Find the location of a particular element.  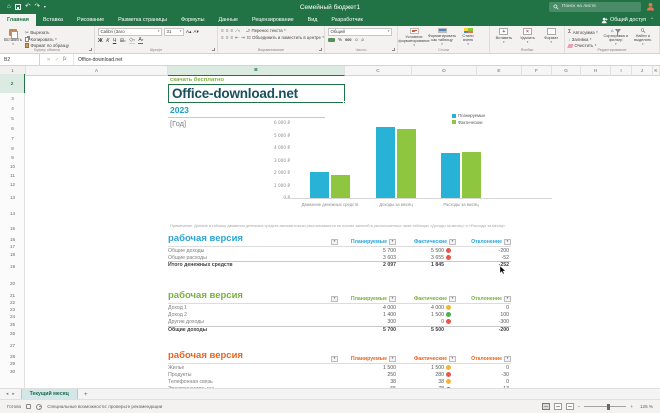

align-left-icon: ≡ is located at coordinates (222, 37).